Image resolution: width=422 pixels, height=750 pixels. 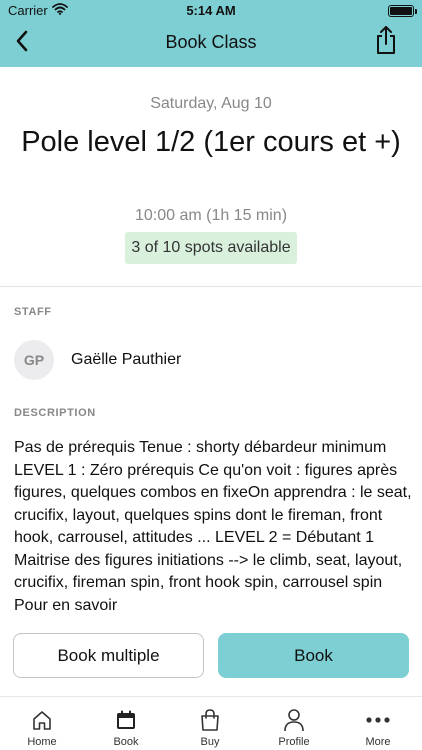 What do you see at coordinates (126, 742) in the screenshot?
I see `tab-book-label: Book` at bounding box center [126, 742].